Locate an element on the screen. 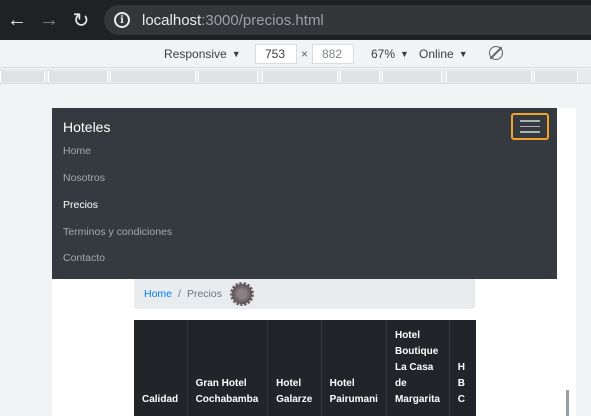 This screenshot has height=416, width=591. scrollbar-thumb is located at coordinates (567, 403).